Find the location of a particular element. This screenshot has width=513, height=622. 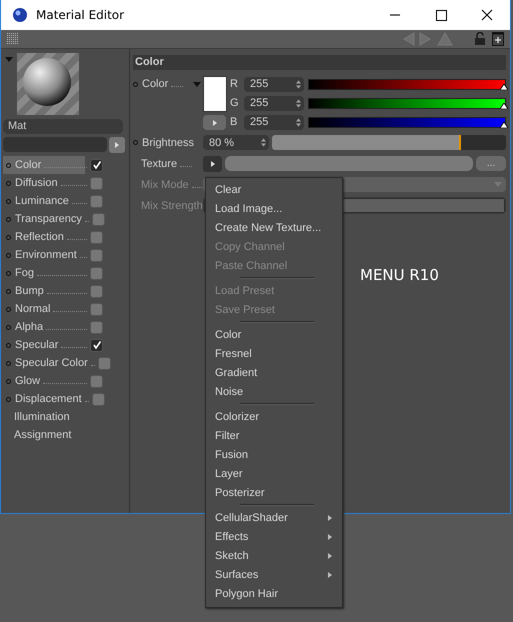

channel-row: Environment is located at coordinates (53, 255).